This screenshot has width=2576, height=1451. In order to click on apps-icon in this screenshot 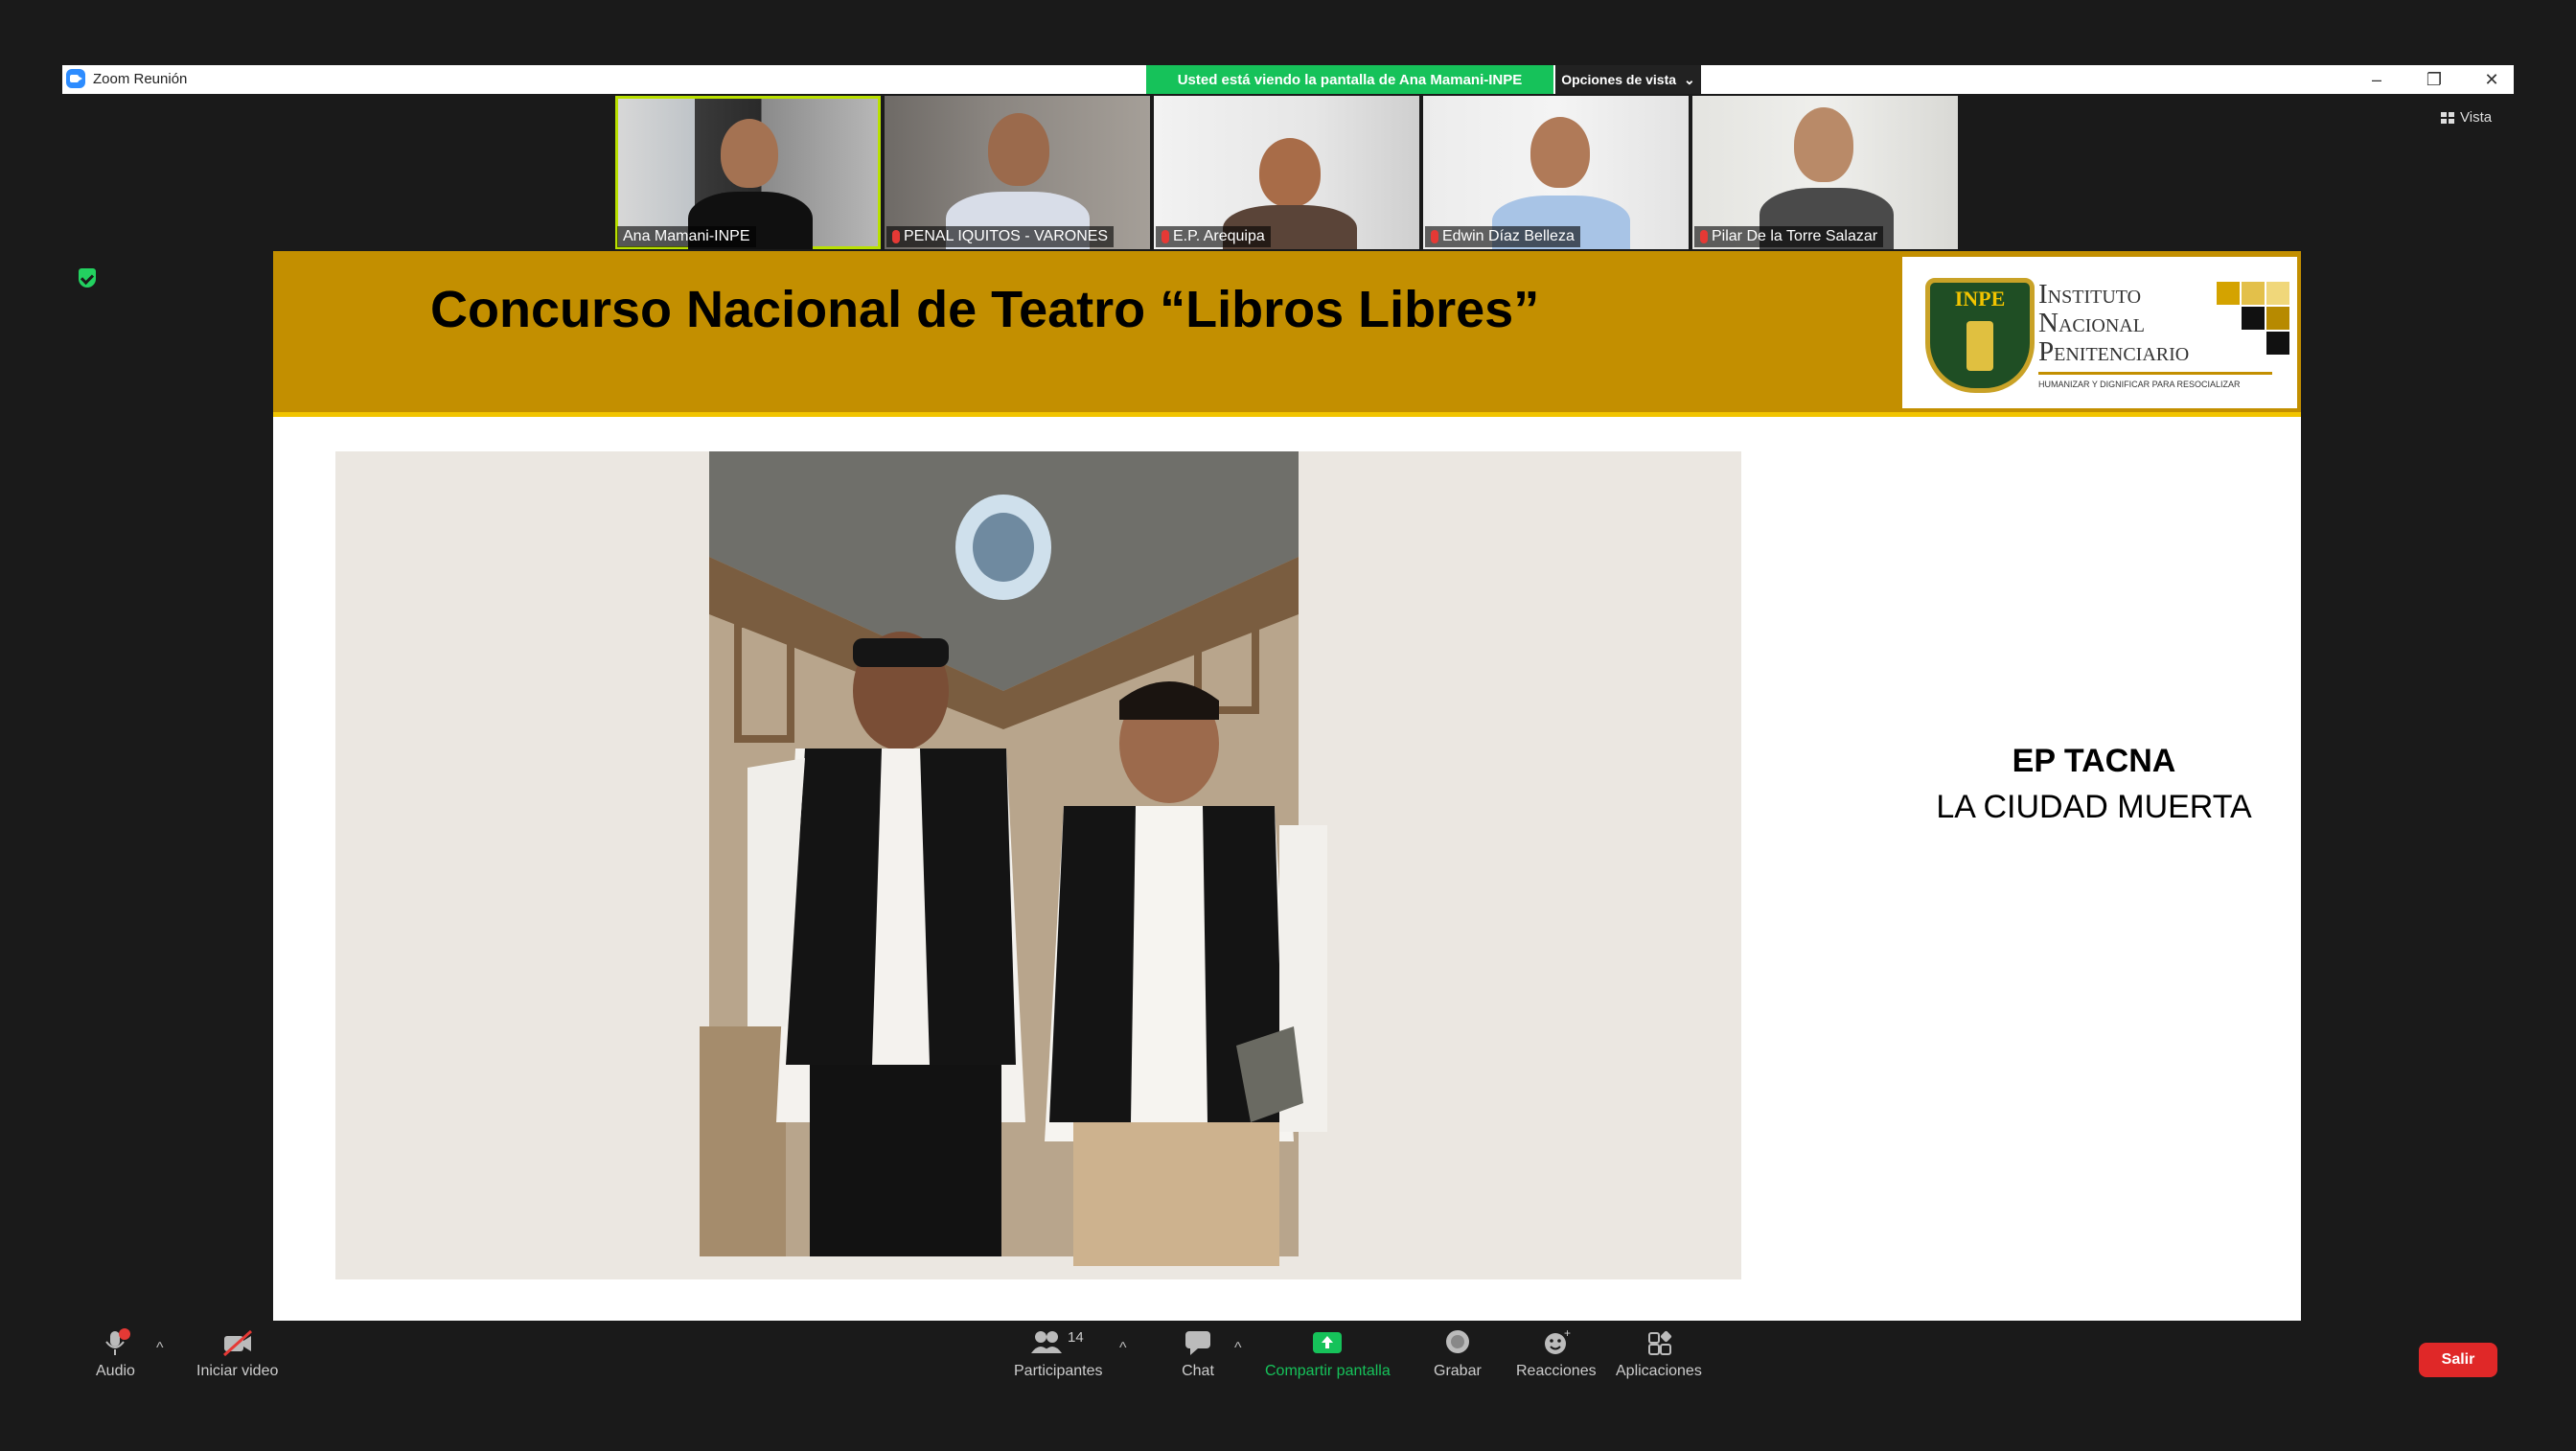, I will do `click(1659, 1342)`.